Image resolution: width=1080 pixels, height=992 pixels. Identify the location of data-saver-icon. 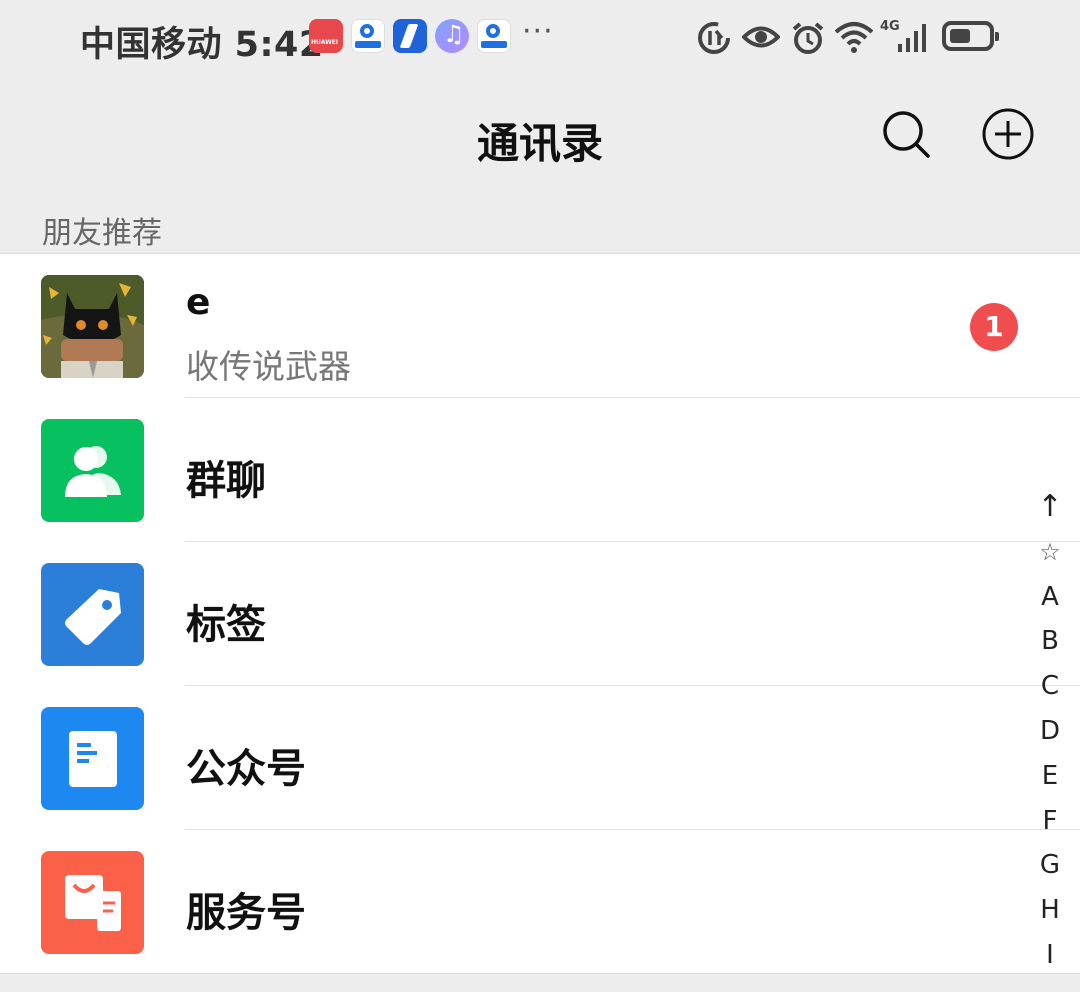
(714, 38).